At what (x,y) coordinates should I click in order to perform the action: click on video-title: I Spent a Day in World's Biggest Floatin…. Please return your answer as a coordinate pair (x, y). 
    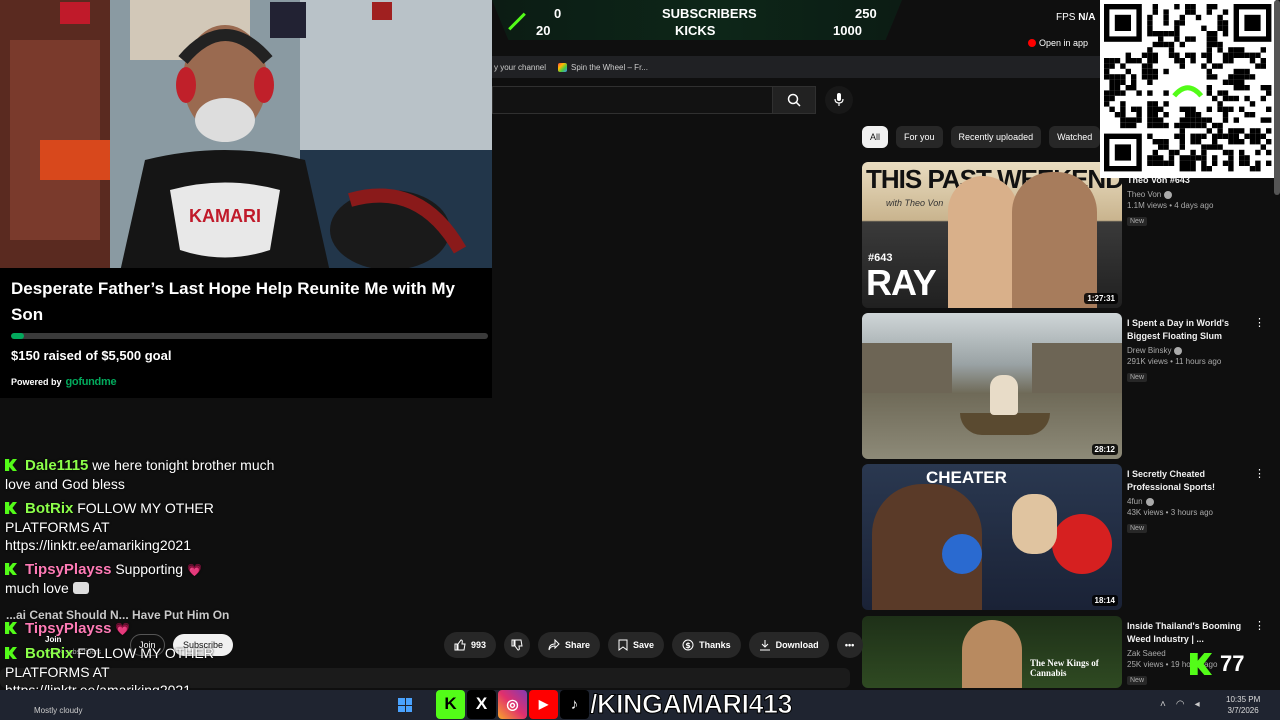
    Looking at the image, I should click on (1189, 330).